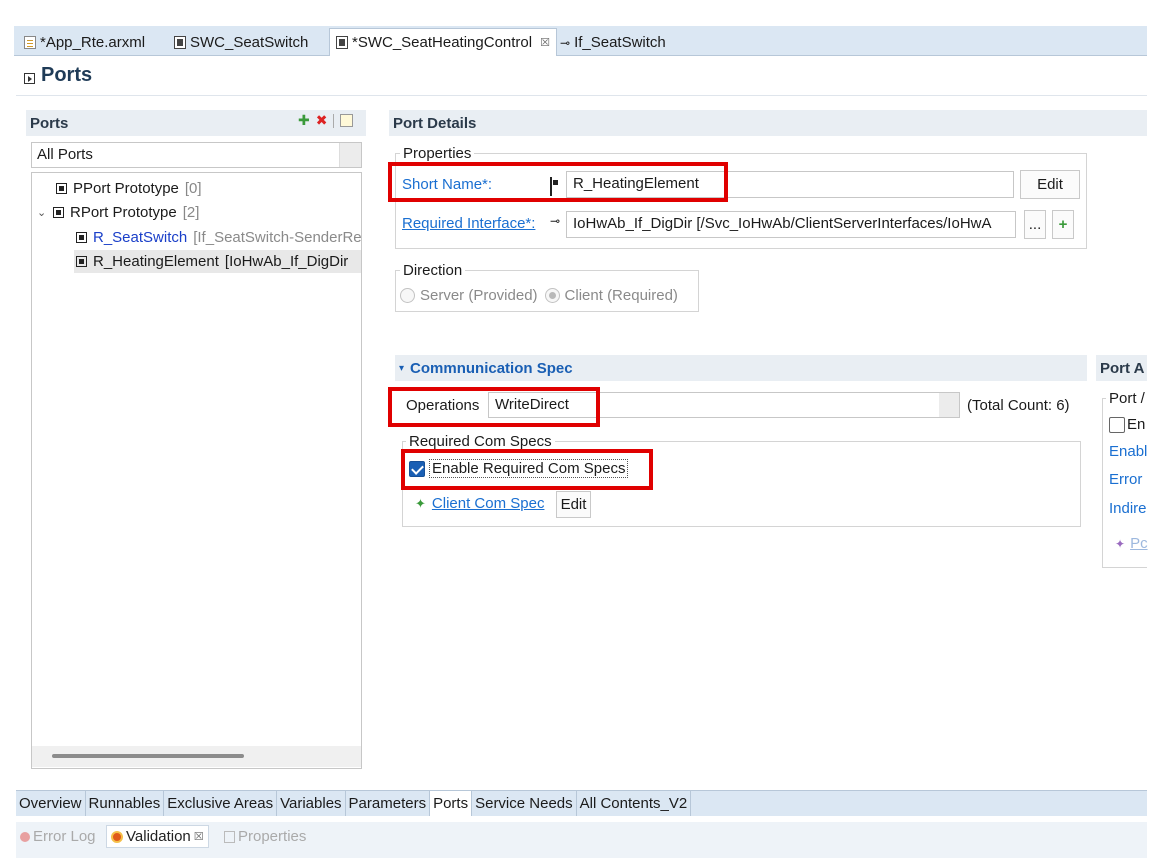 The image size is (1164, 858). What do you see at coordinates (196, 155) in the screenshot?
I see `ports-filter-select: All Ports` at bounding box center [196, 155].